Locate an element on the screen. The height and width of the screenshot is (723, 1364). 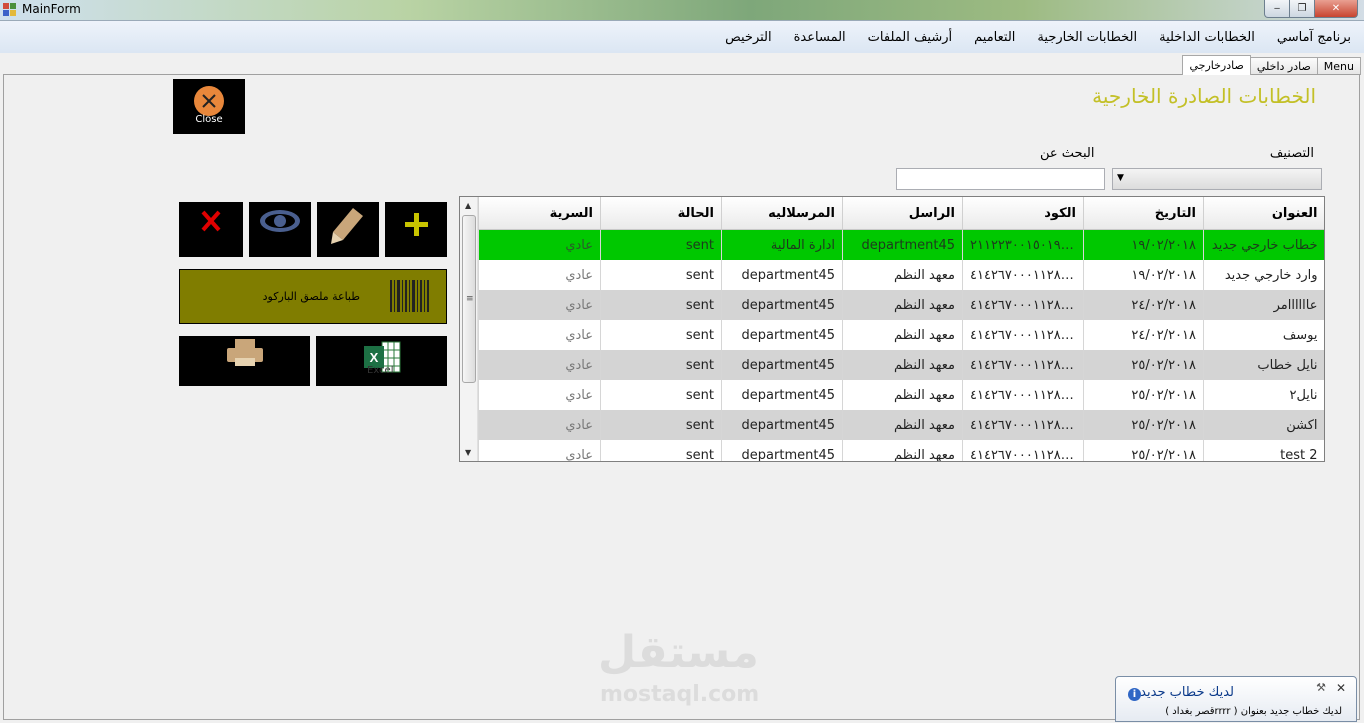
cell-title: اكشن is located at coordinates (1263, 425).